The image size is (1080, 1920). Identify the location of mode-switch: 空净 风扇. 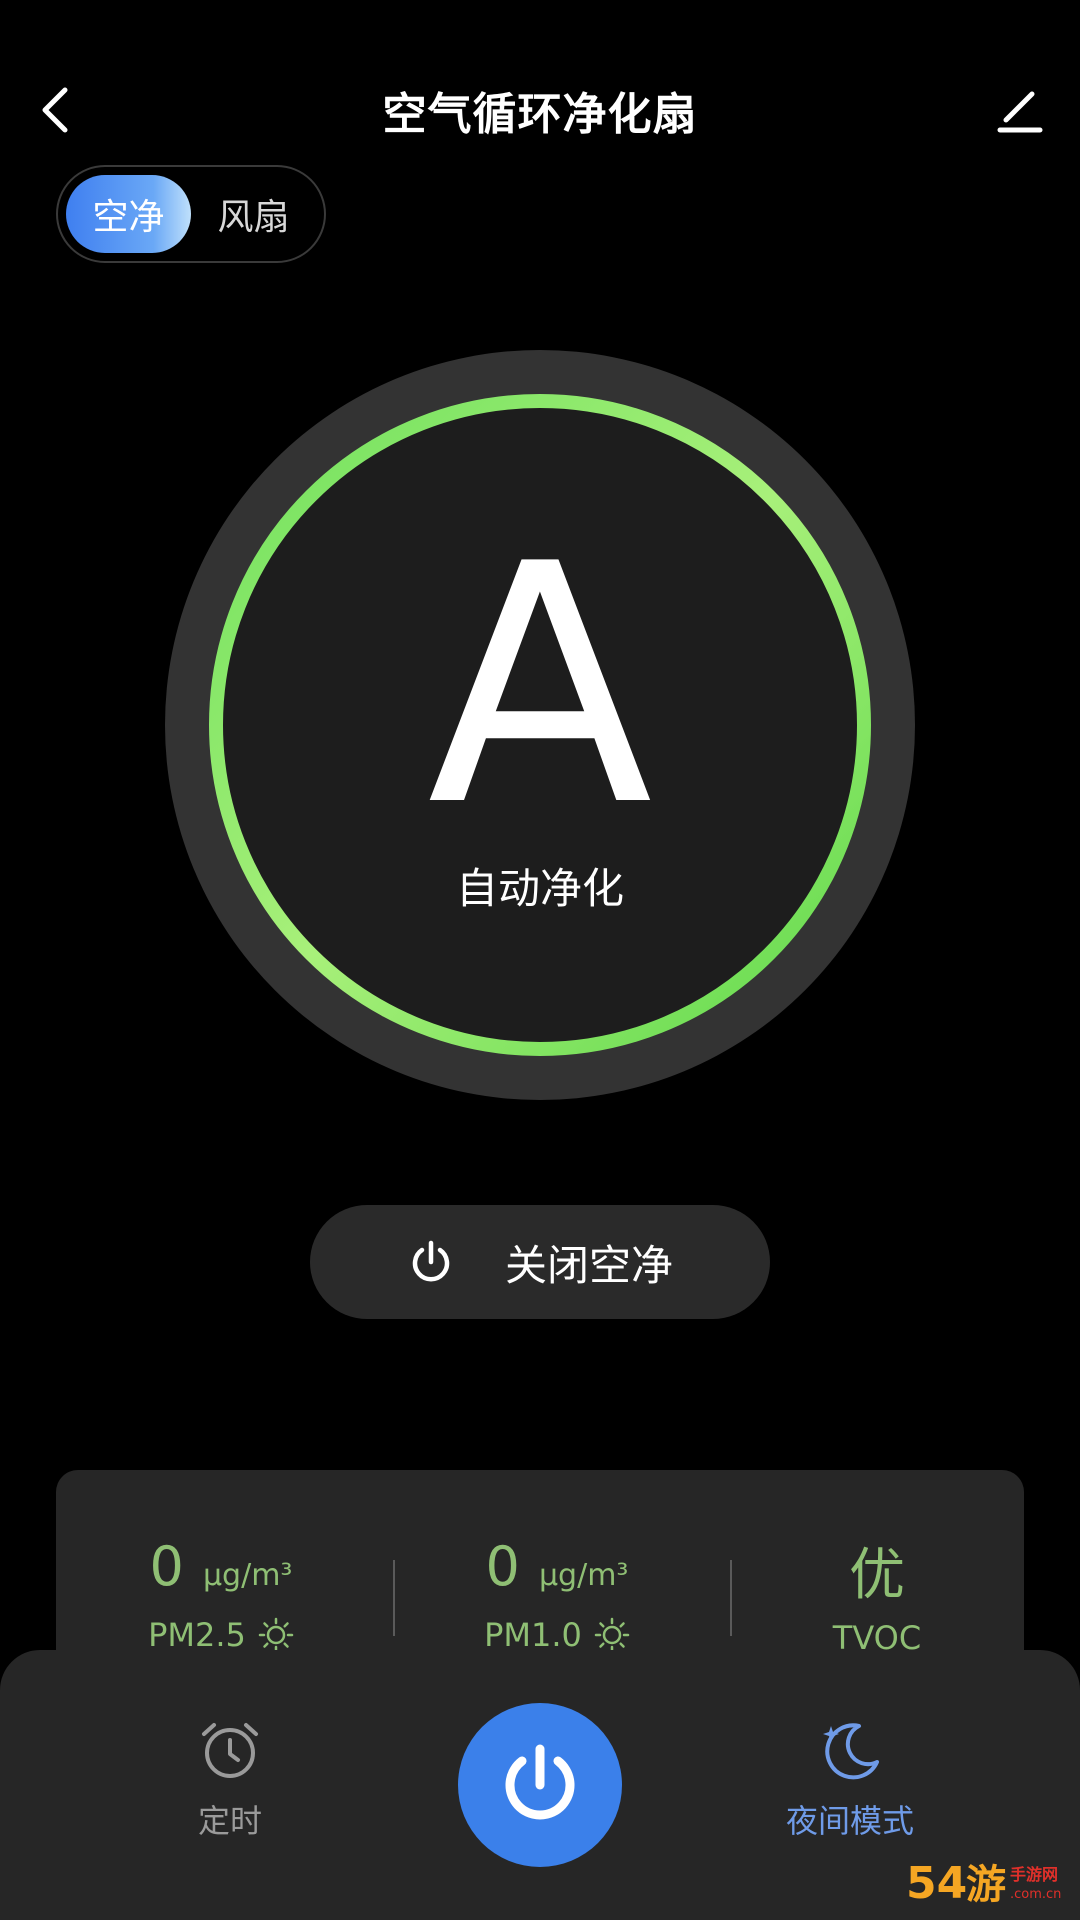
(191, 214).